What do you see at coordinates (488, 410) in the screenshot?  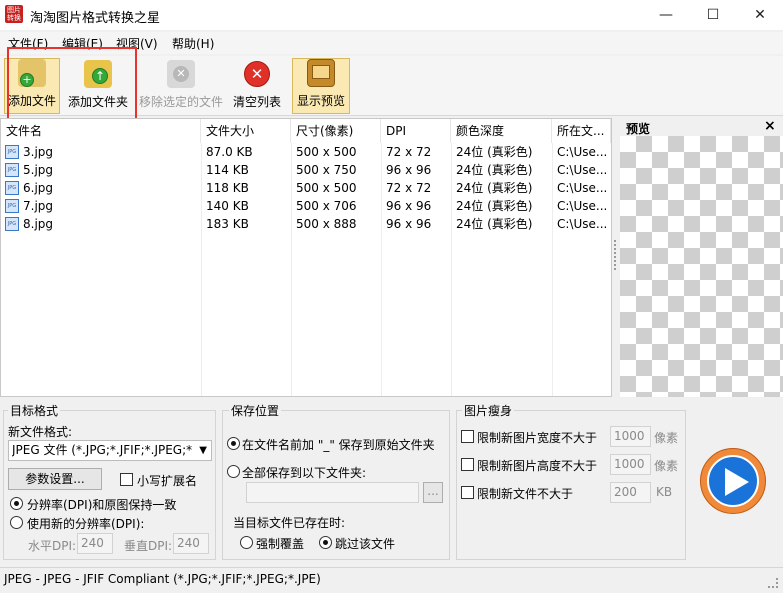 I see `image-slim-title: 图片瘦身` at bounding box center [488, 410].